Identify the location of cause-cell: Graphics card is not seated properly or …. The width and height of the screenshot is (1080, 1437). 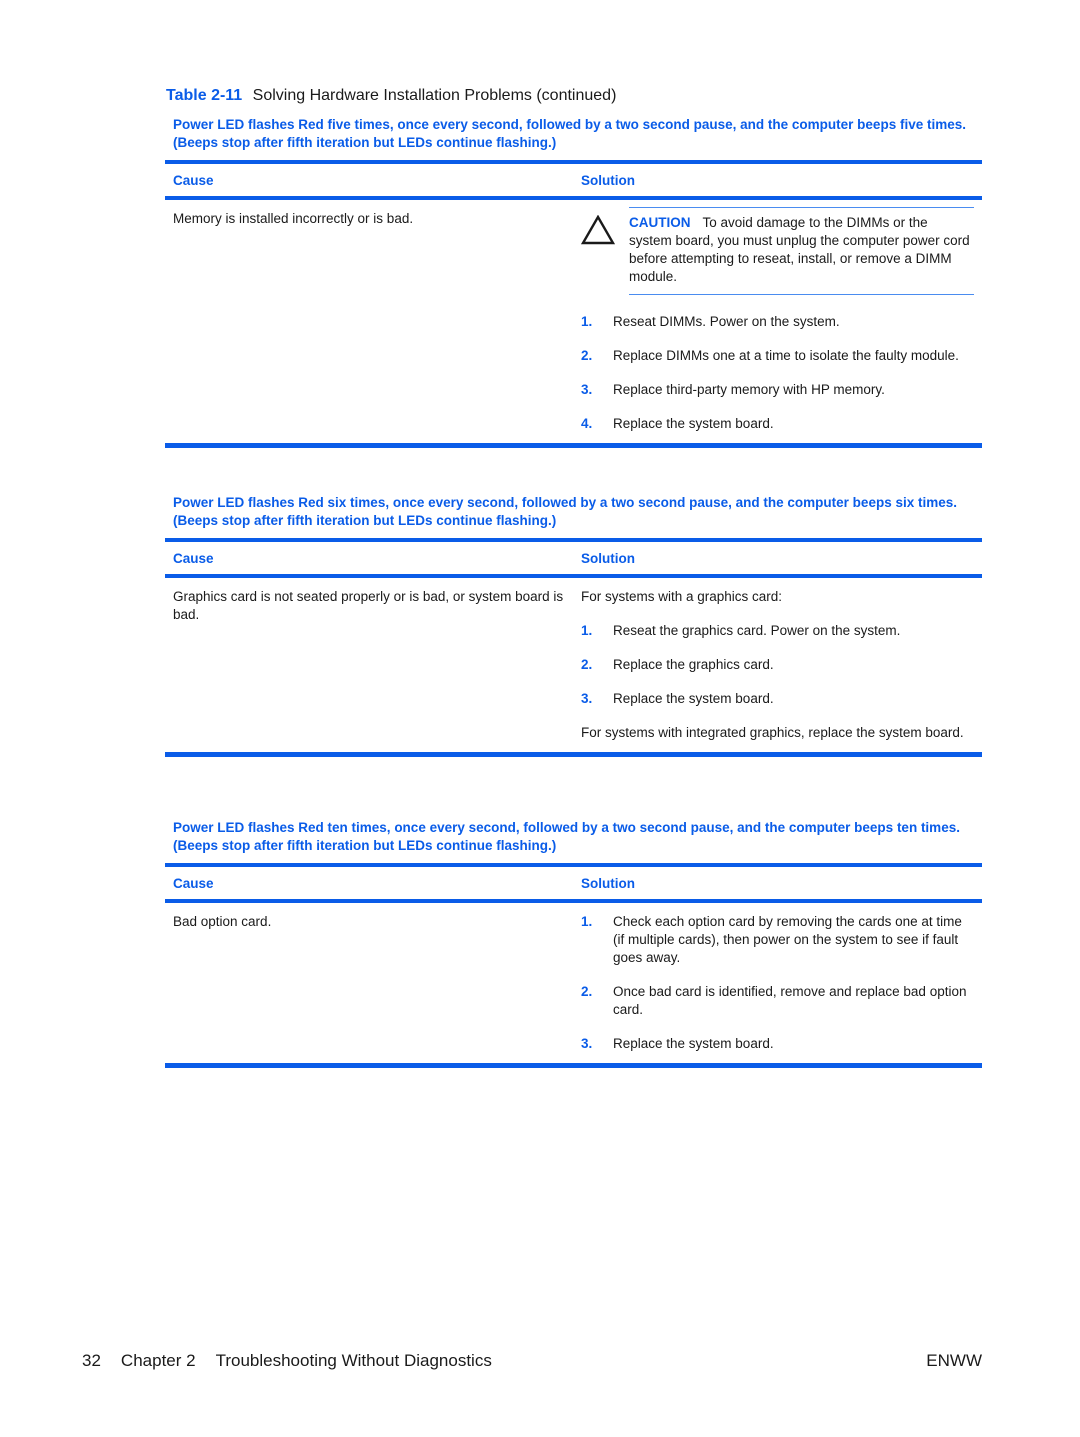
(368, 605).